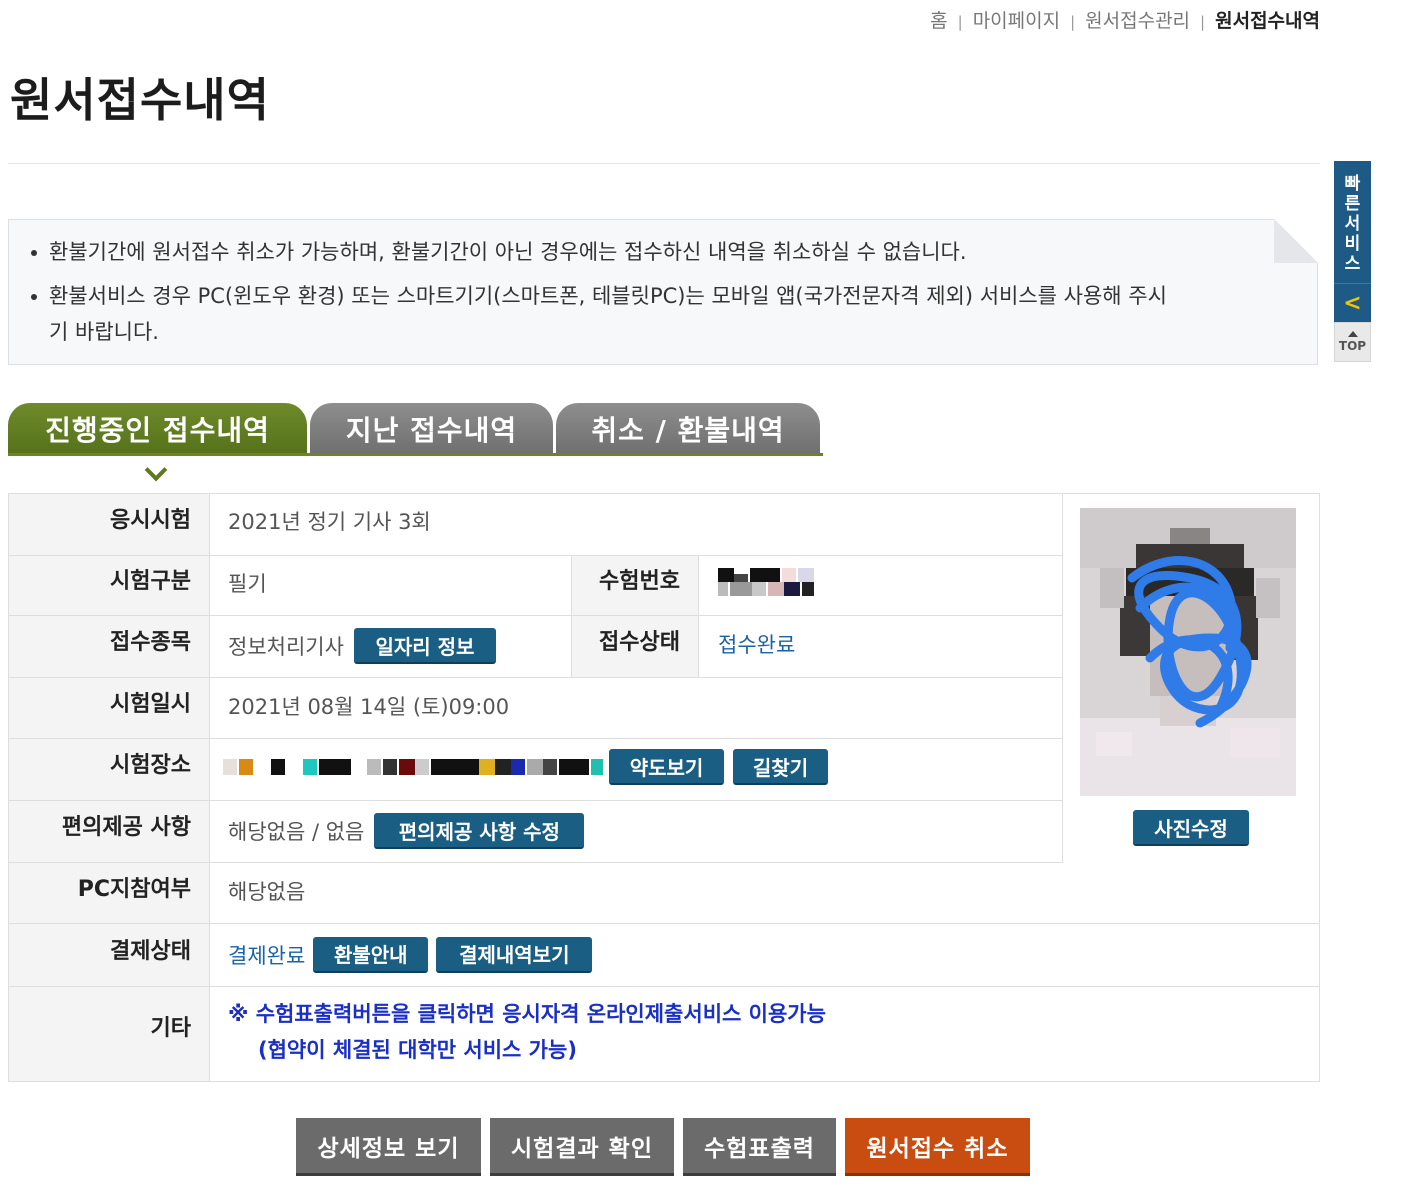  What do you see at coordinates (1296, 241) in the screenshot?
I see `page-fold-icon` at bounding box center [1296, 241].